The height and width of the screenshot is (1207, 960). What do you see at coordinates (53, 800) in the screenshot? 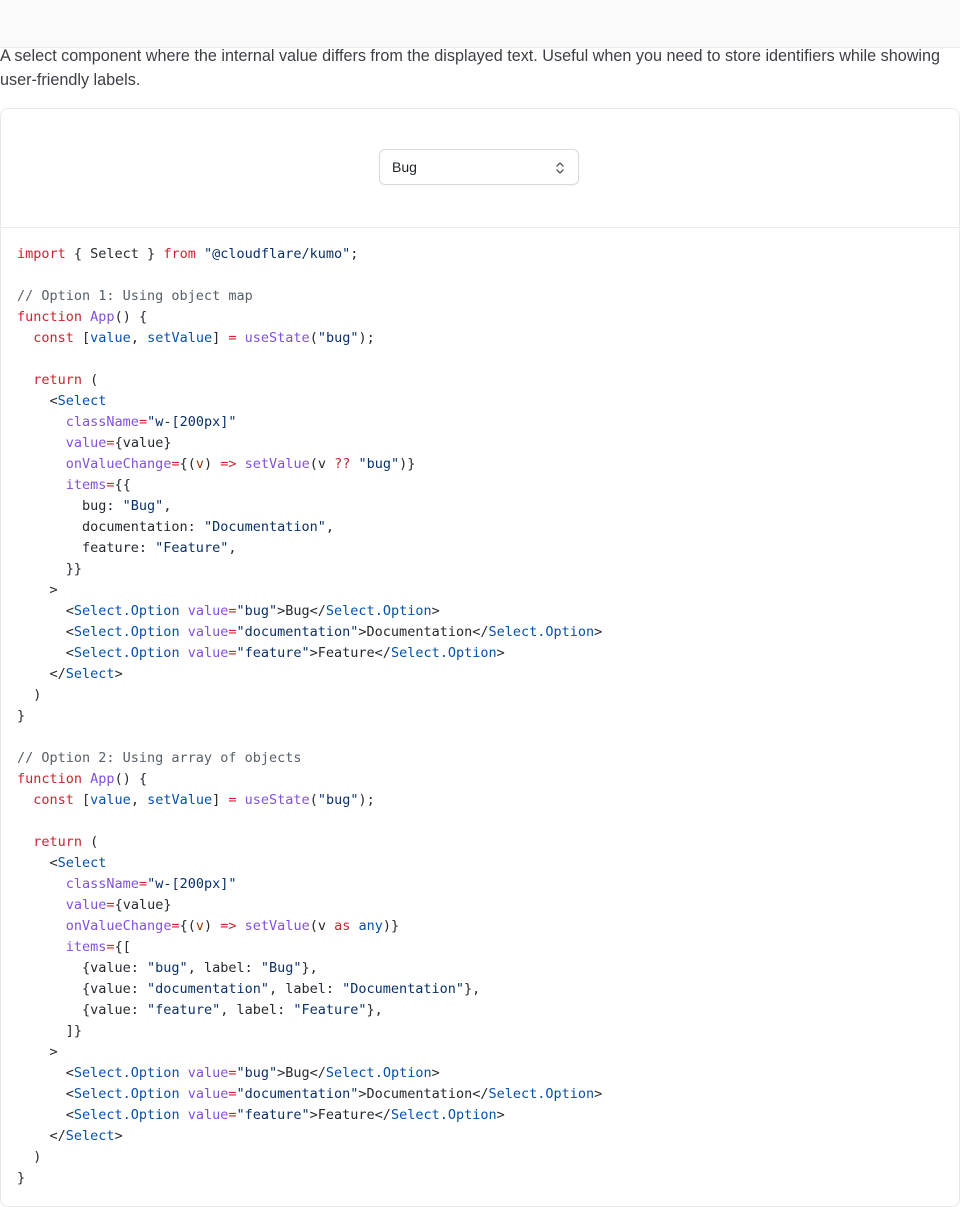
I see `code-token: const` at bounding box center [53, 800].